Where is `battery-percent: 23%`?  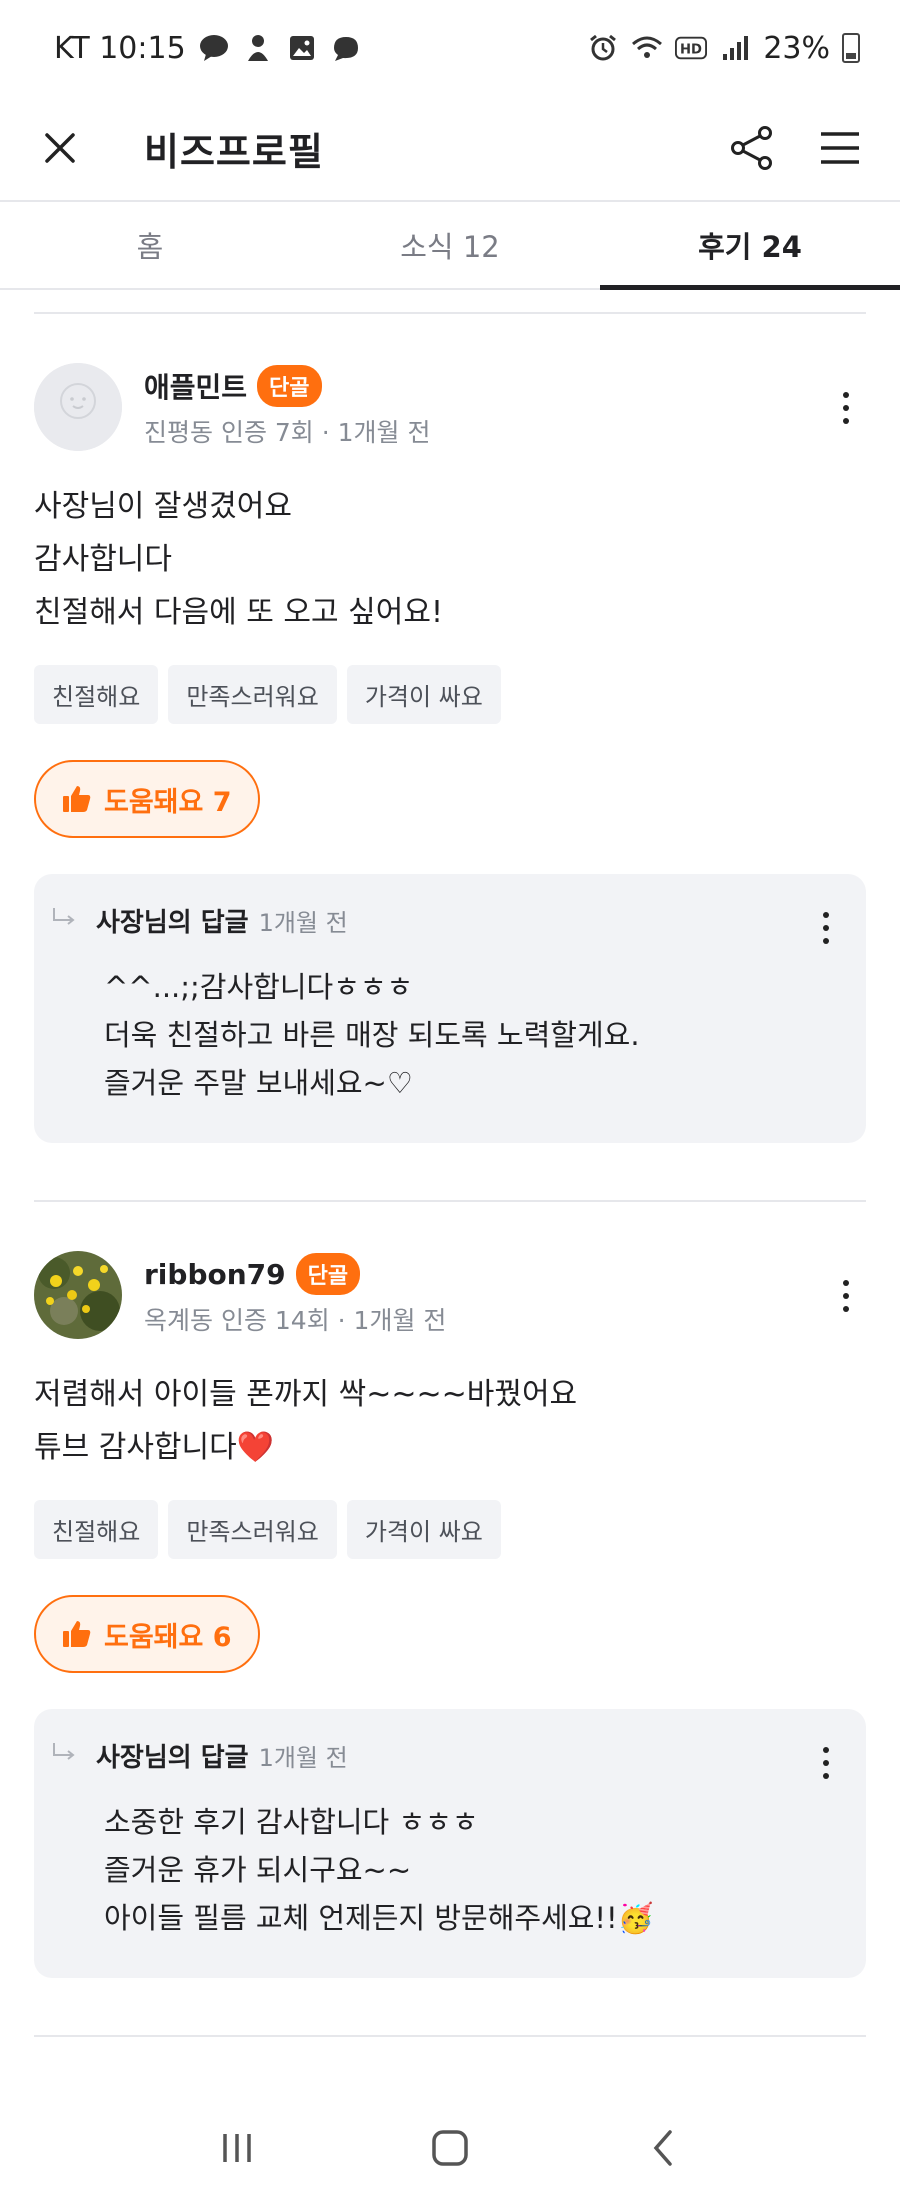
battery-percent: 23% is located at coordinates (796, 48).